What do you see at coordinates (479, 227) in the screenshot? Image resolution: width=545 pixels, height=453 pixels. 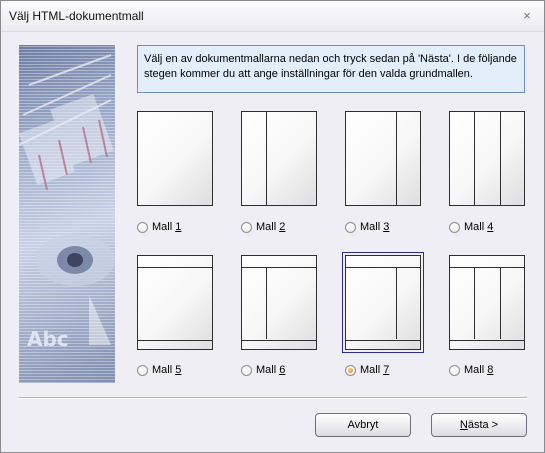 I see `template-label-4: Mall 4` at bounding box center [479, 227].